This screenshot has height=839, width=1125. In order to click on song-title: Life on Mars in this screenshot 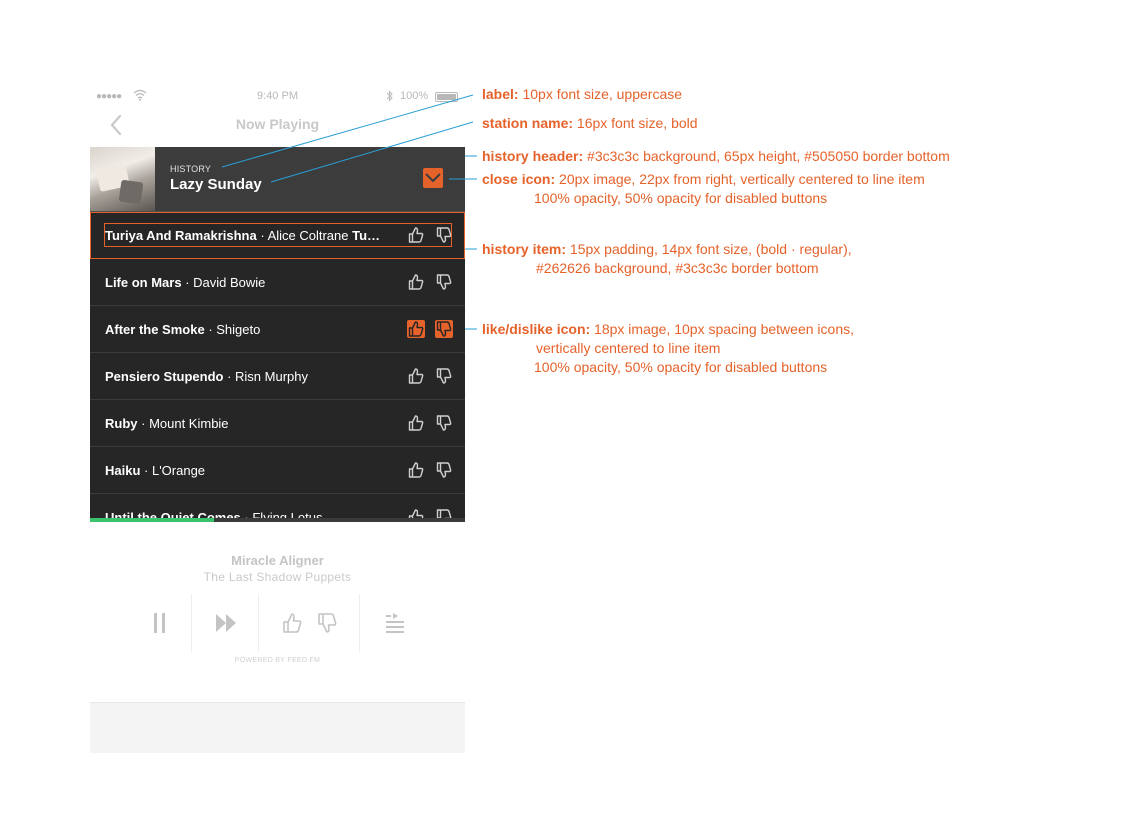, I will do `click(143, 282)`.